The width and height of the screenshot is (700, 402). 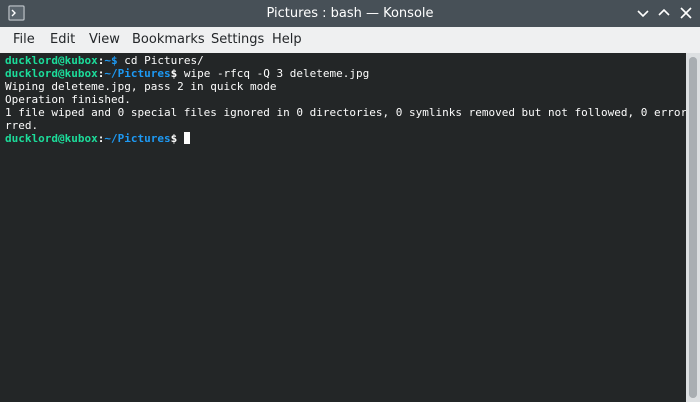 What do you see at coordinates (160, 60) in the screenshot?
I see `command-text: cd Pictures/` at bounding box center [160, 60].